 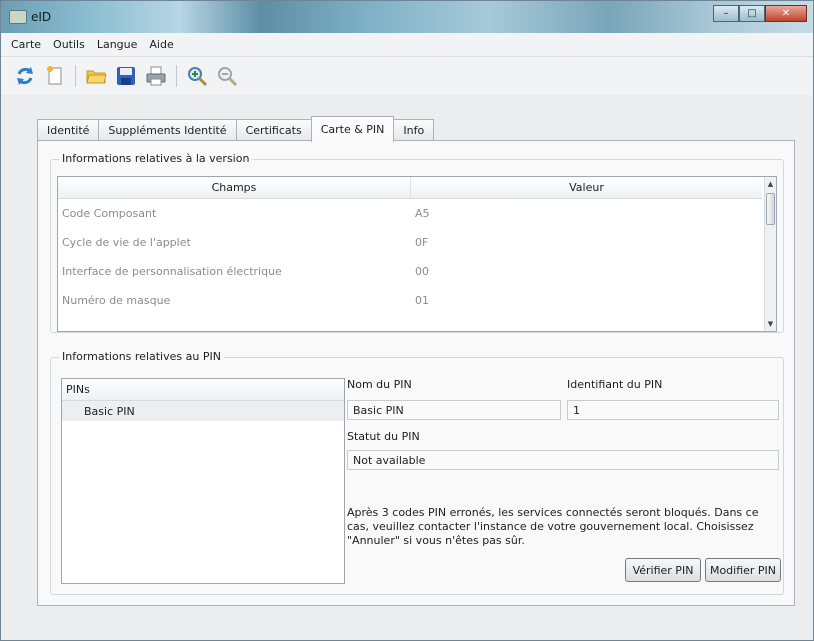 I want to click on zoom-out-button, so click(x=227, y=76).